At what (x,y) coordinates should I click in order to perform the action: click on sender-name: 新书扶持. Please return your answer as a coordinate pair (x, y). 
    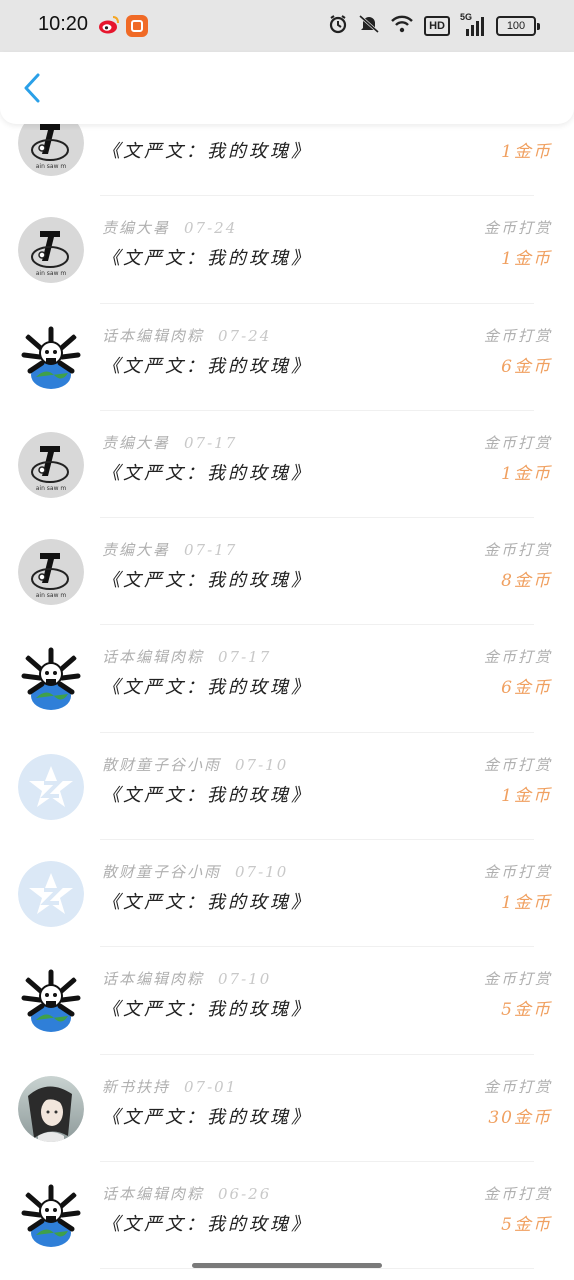
    Looking at the image, I should click on (136, 1086).